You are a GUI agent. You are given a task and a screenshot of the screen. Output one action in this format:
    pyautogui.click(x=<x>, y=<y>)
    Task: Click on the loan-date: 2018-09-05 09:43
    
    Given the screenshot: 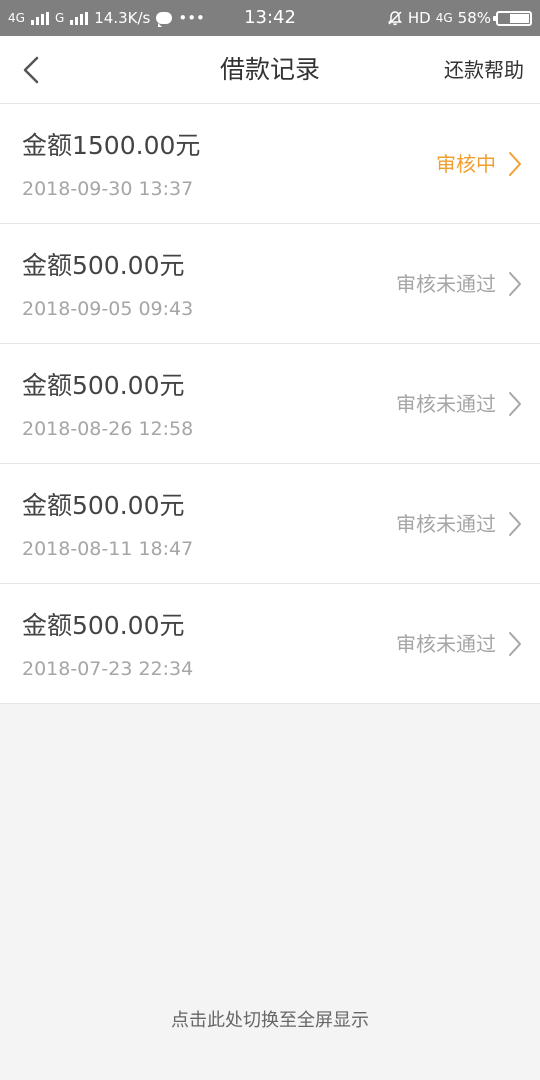 What is the action you would take?
    pyautogui.click(x=108, y=309)
    